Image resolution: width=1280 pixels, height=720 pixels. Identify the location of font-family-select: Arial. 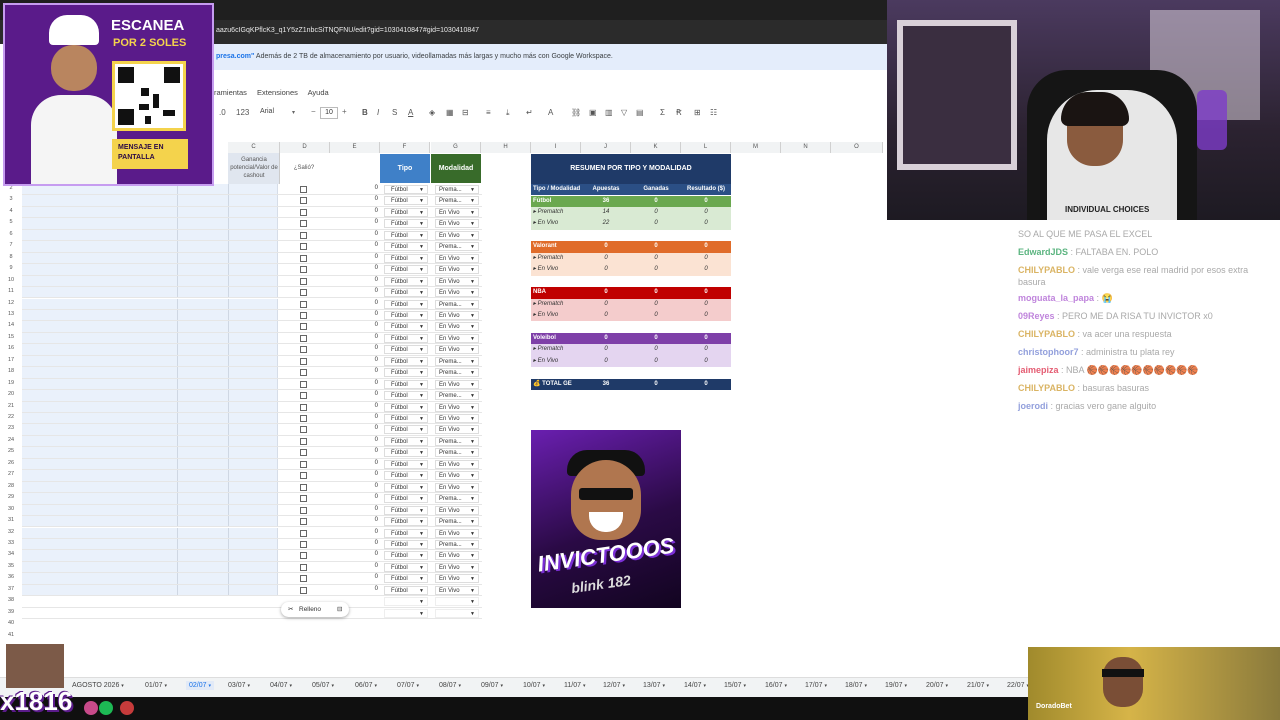
(267, 111).